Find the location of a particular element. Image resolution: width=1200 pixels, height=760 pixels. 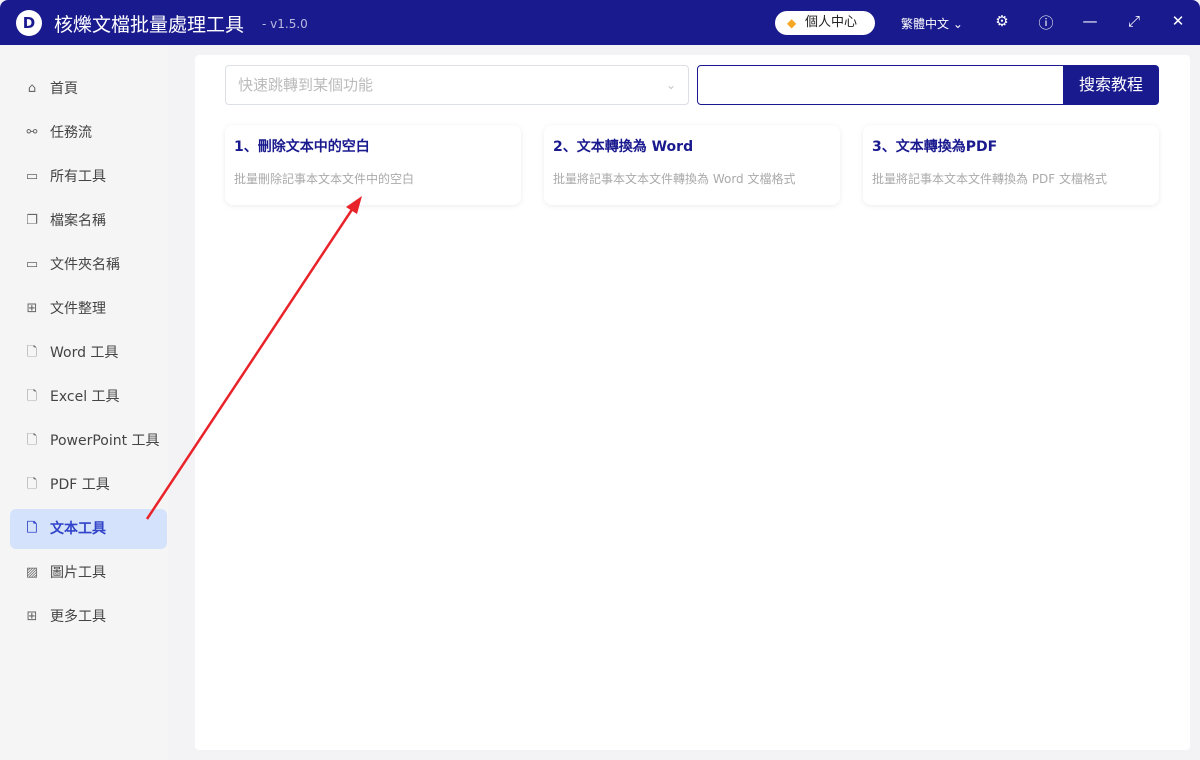

annotation-arrow is located at coordinates (253, 358).